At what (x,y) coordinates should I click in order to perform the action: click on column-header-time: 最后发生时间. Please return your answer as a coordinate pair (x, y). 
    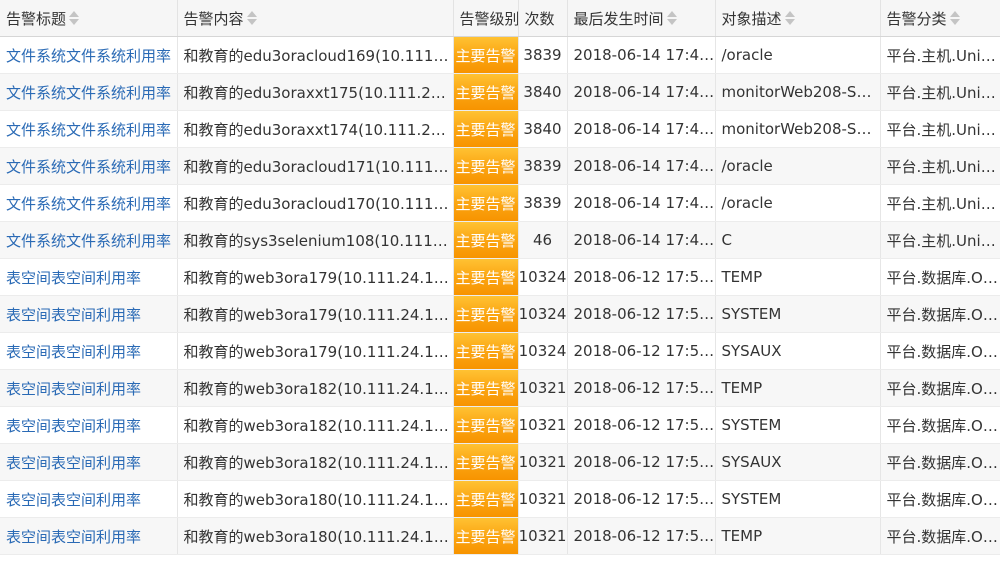
    Looking at the image, I should click on (641, 18).